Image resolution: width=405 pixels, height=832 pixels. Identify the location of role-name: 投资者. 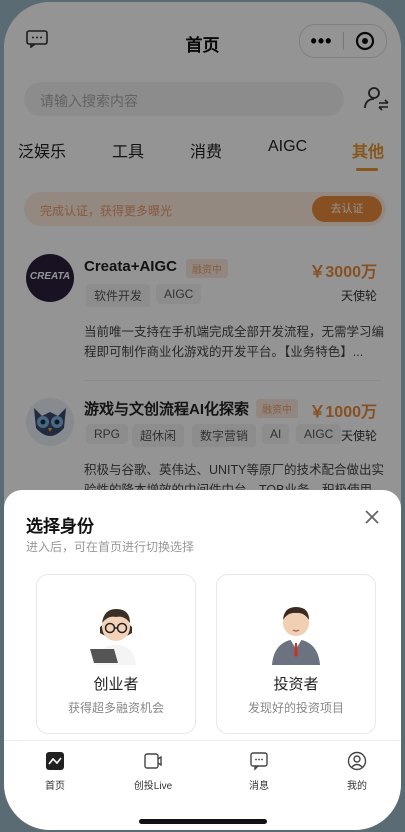
(296, 684).